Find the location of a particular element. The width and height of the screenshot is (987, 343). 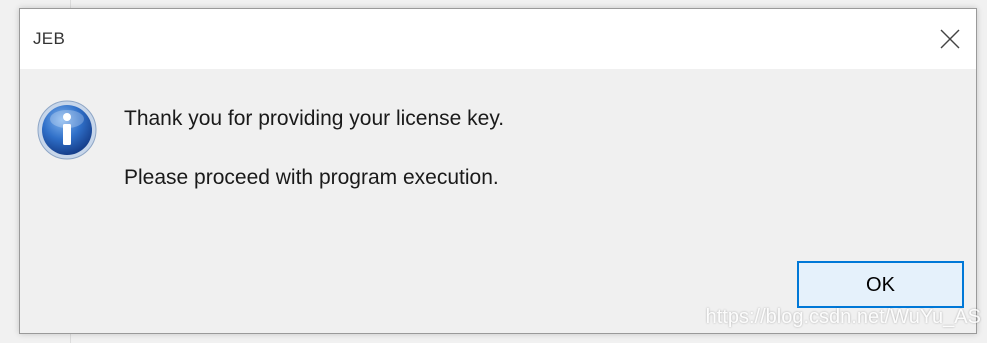

close-button is located at coordinates (950, 39).